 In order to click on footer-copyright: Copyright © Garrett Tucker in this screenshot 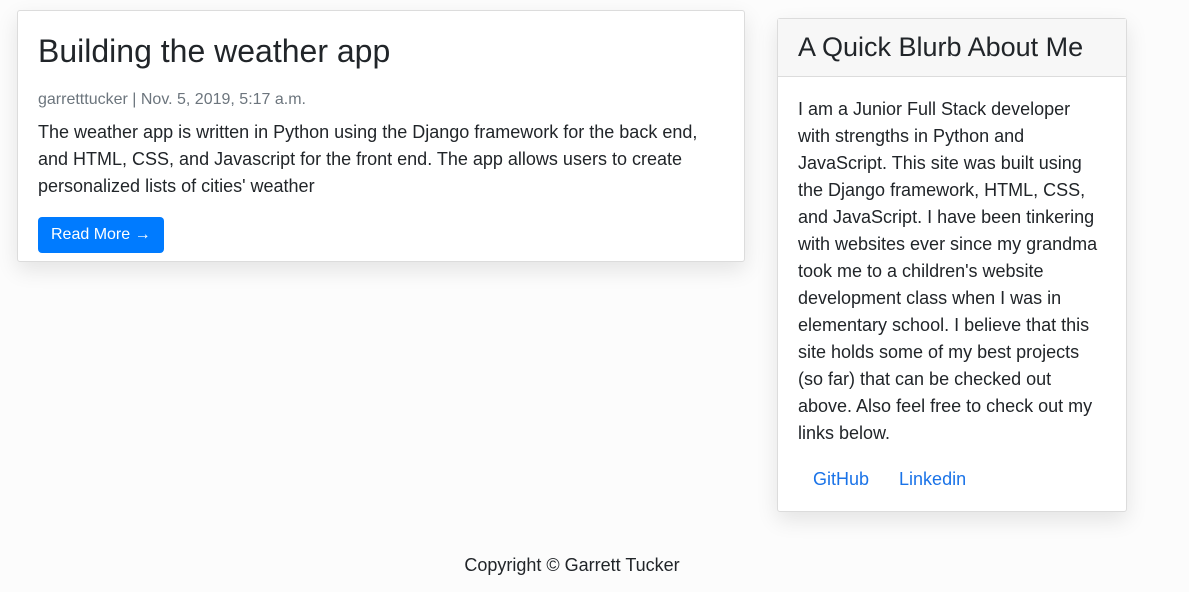, I will do `click(572, 565)`.